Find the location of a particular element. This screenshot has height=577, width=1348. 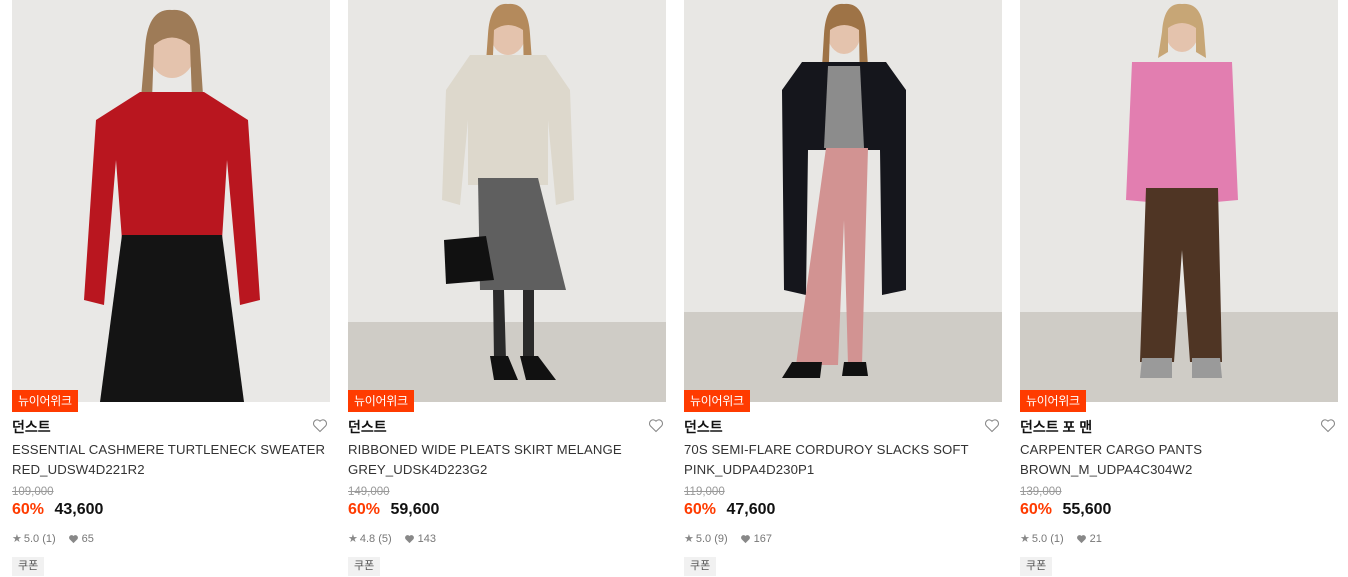

review-stats: ★ 5.0 (1) 21 is located at coordinates (1061, 539).